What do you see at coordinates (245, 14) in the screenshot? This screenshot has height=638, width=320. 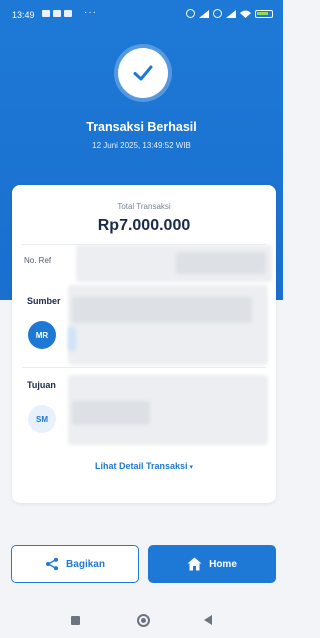 I see `wifi-icon` at bounding box center [245, 14].